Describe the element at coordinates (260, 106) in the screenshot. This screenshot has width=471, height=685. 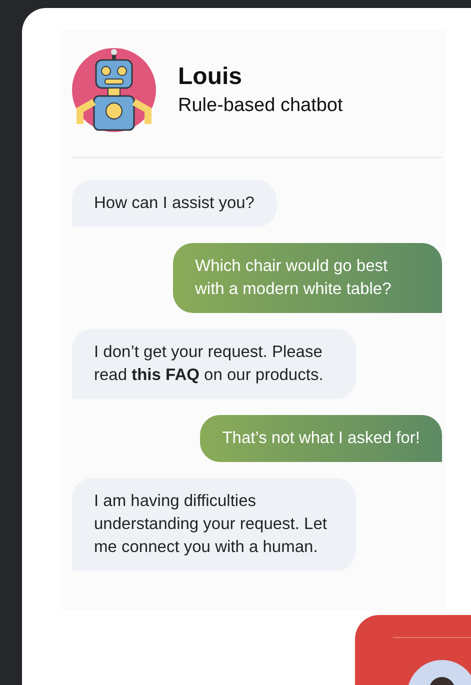
I see `bot-subtitle: Rule-based chatbot` at that location.